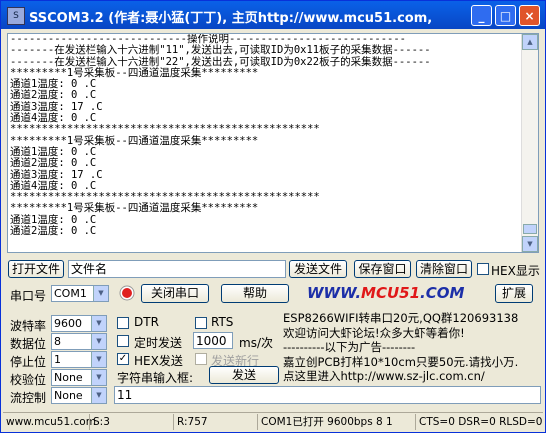 The height and width of the screenshot is (433, 546). I want to click on databits-select: 8 ▼, so click(79, 341).